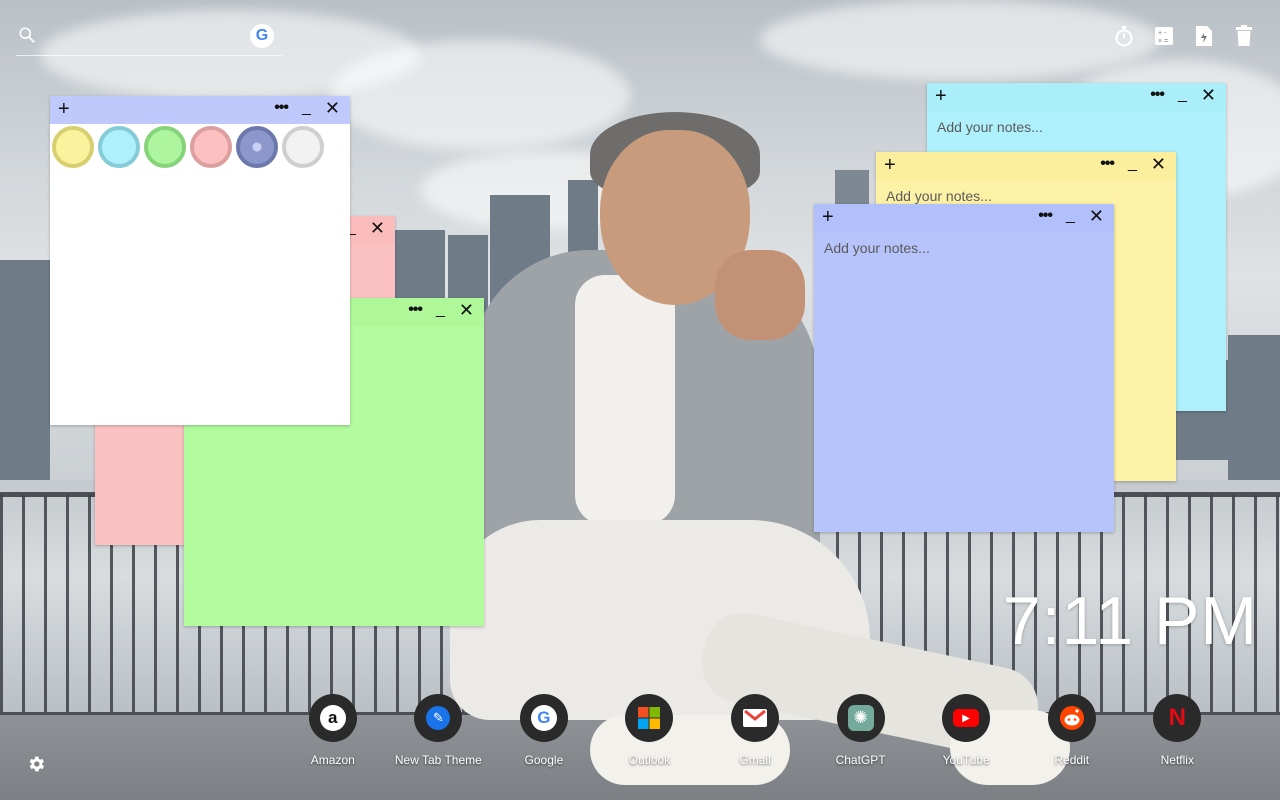 This screenshot has width=1280, height=800. I want to click on gmail-icon, so click(755, 718).